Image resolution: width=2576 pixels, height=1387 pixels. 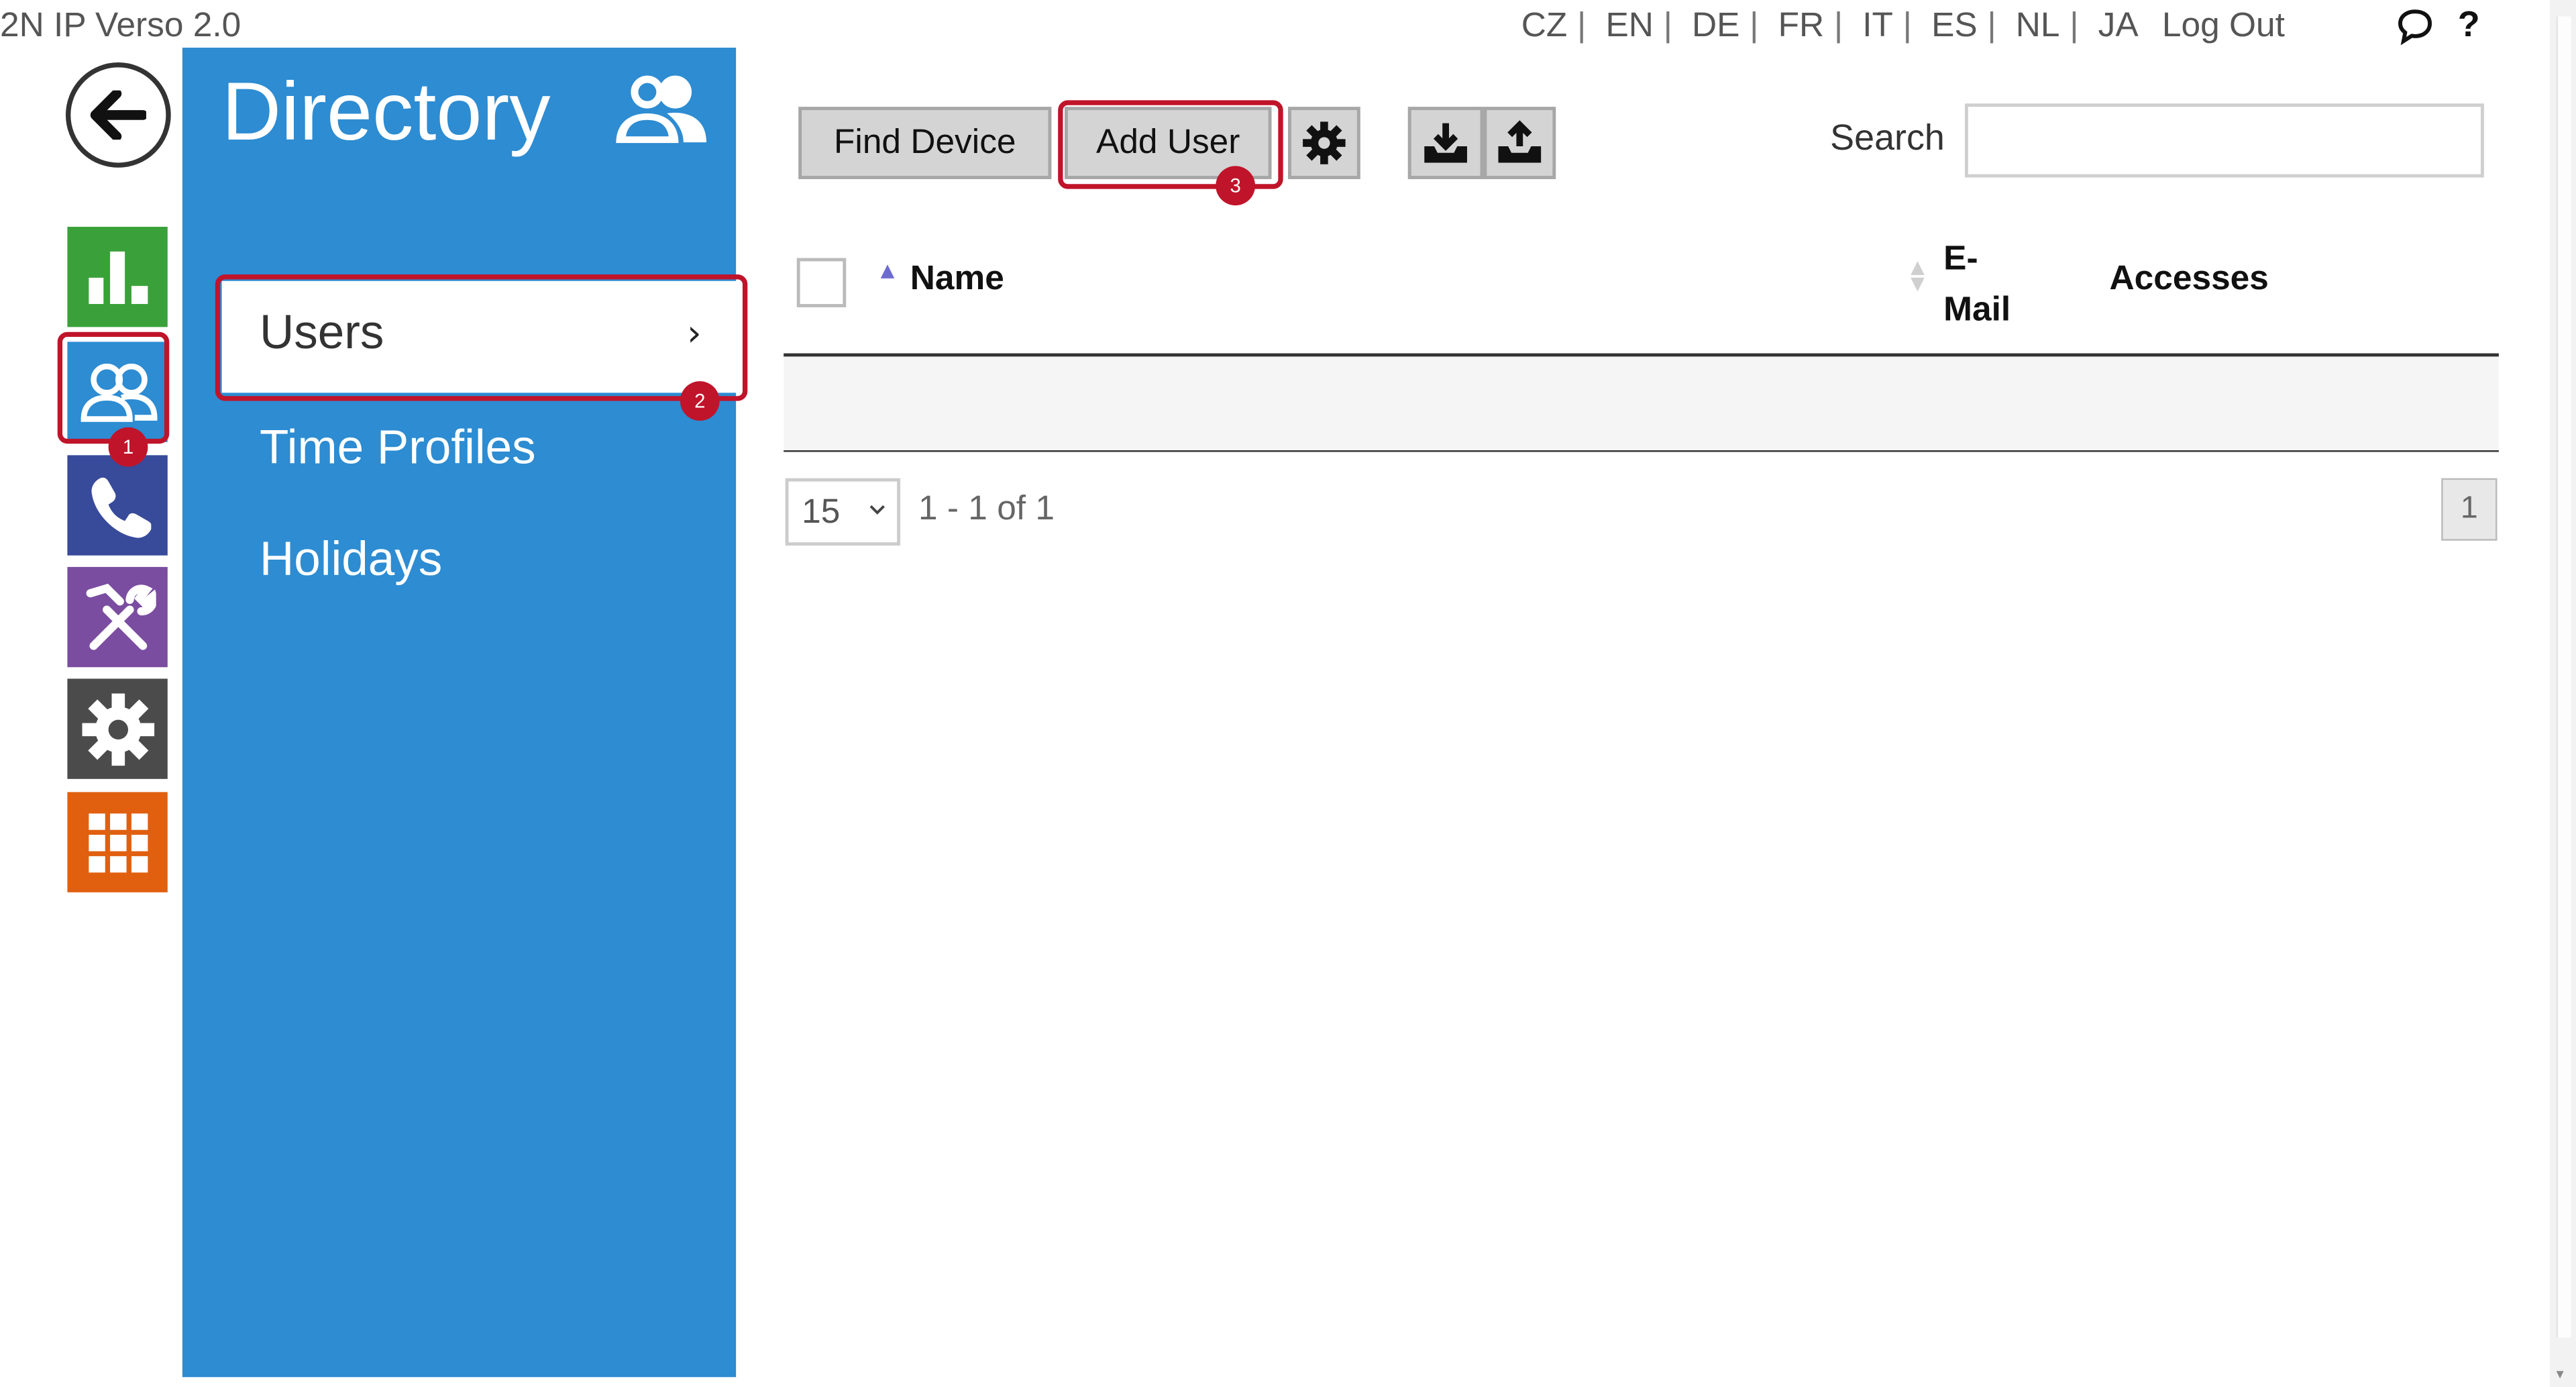 I want to click on column-header-email: E- Mail, so click(x=1992, y=285).